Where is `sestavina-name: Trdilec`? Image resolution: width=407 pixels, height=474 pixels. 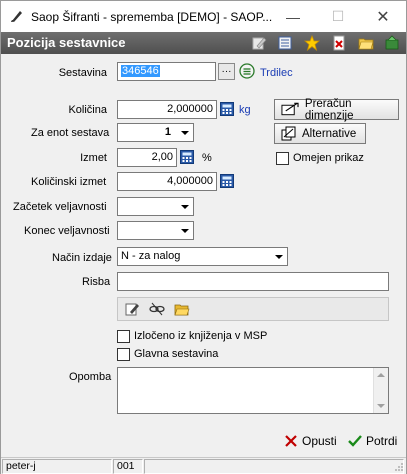
sestavina-name: Trdilec is located at coordinates (276, 73).